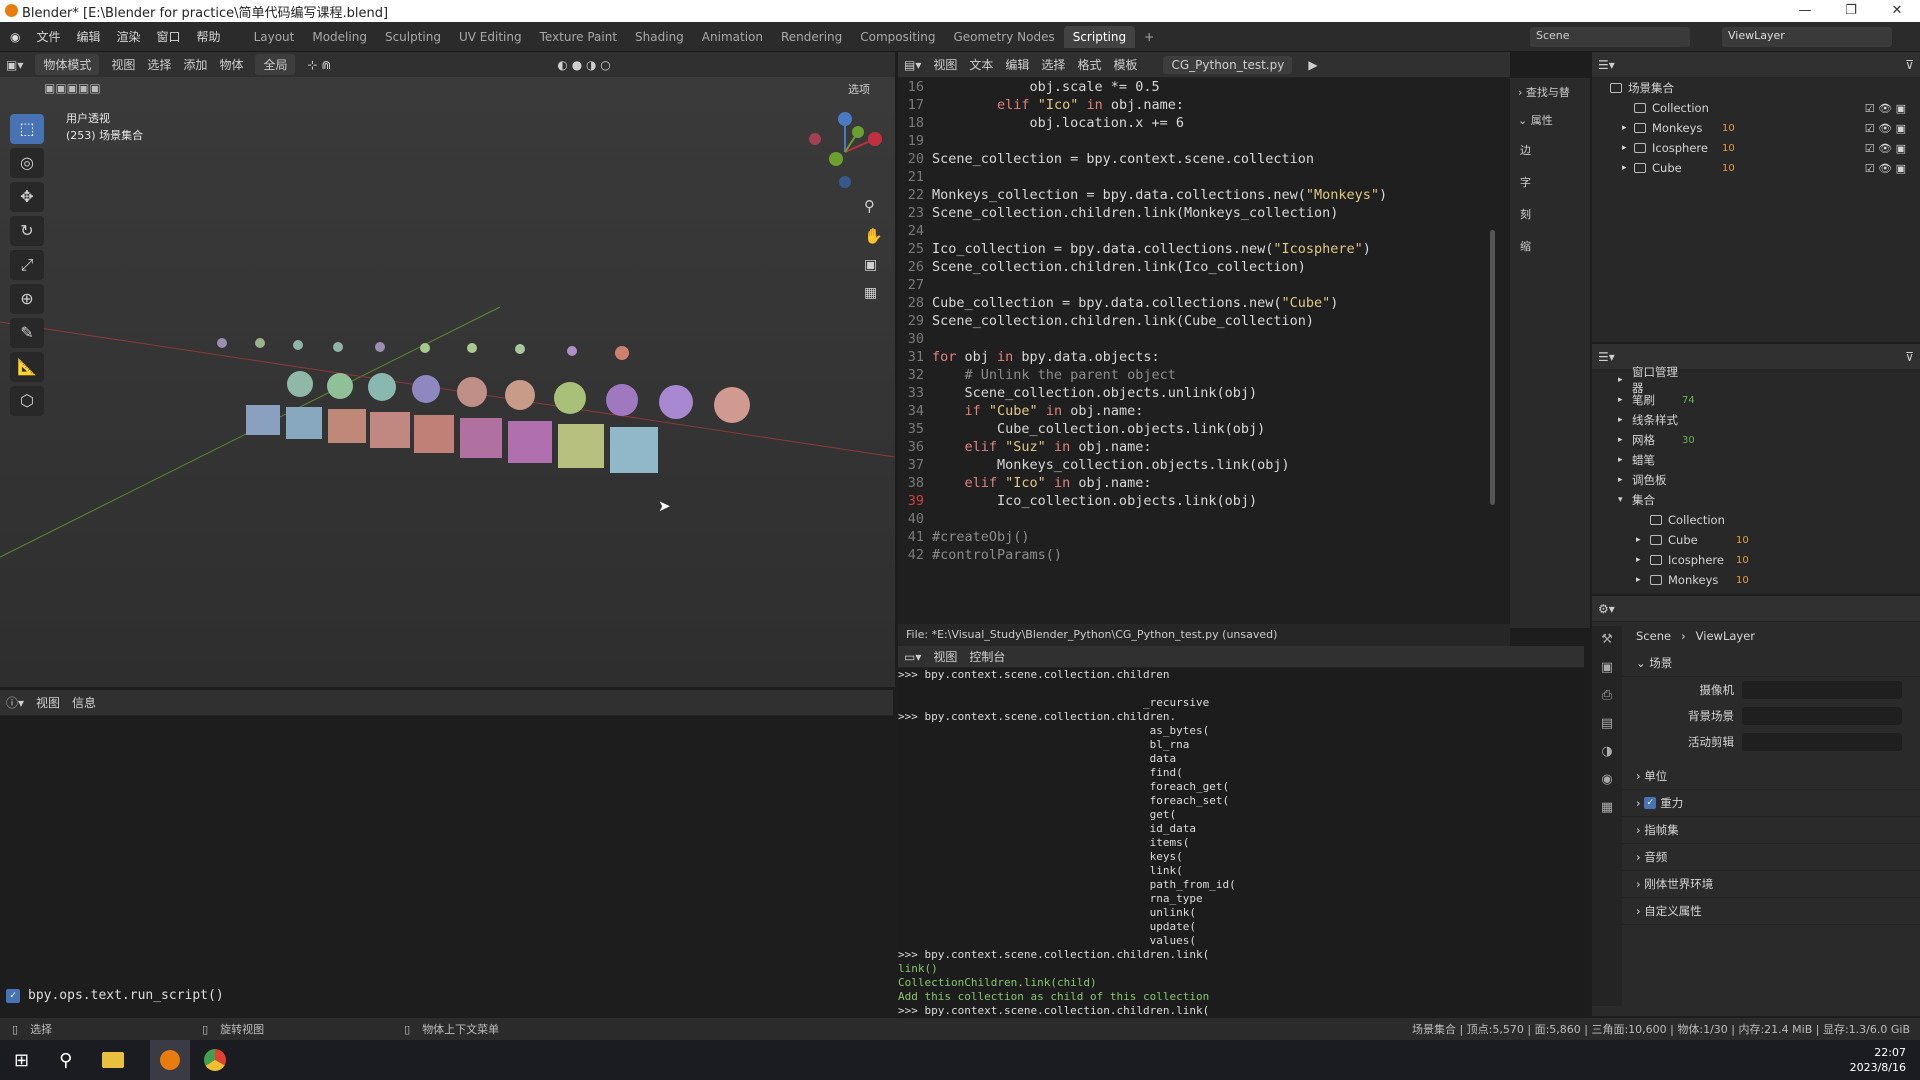 The image size is (1920, 1080). Describe the element at coordinates (1756, 830) in the screenshot. I see `properties-panel: › 指帧集` at that location.